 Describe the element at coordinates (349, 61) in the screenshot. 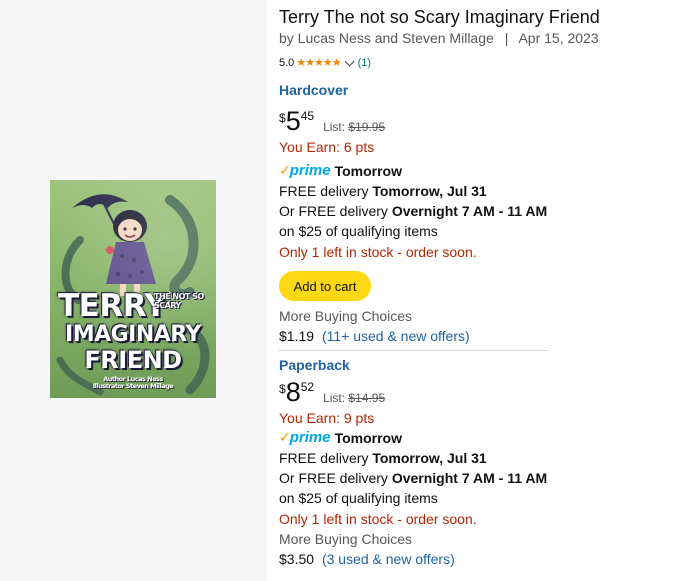

I see `chevron-down-icon` at that location.